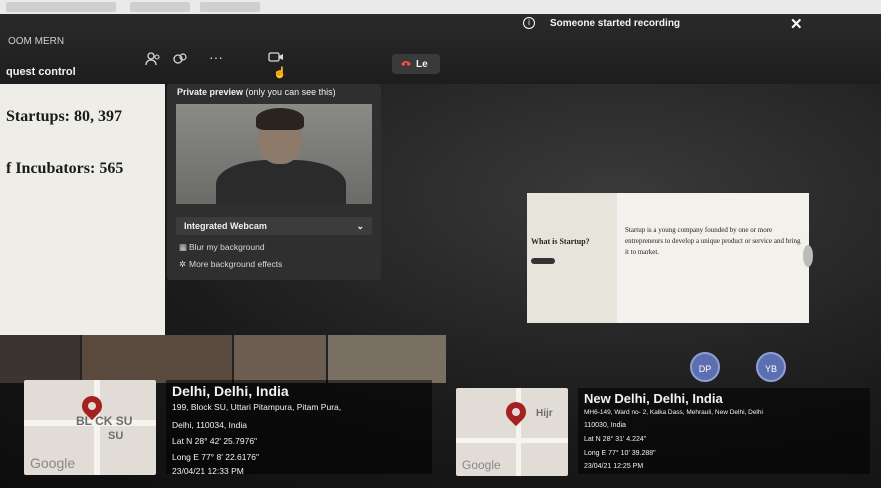 The height and width of the screenshot is (488, 881). I want to click on request-control-button: quest control, so click(41, 72).